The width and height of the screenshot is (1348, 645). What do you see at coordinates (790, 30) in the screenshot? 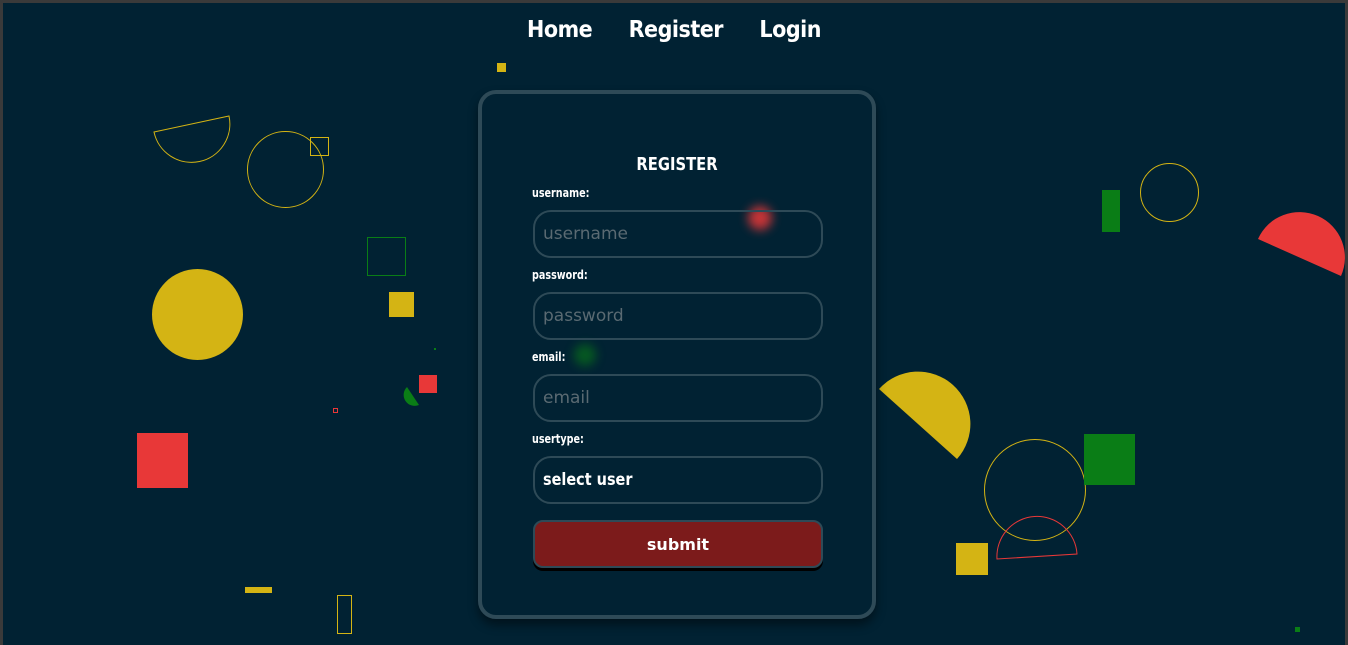
I see `nav-login-link: Login` at bounding box center [790, 30].